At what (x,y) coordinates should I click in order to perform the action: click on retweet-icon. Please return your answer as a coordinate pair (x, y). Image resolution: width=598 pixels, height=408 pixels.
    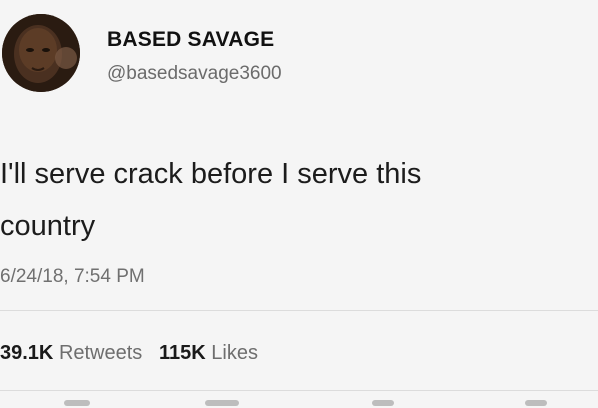
    Looking at the image, I should click on (222, 403).